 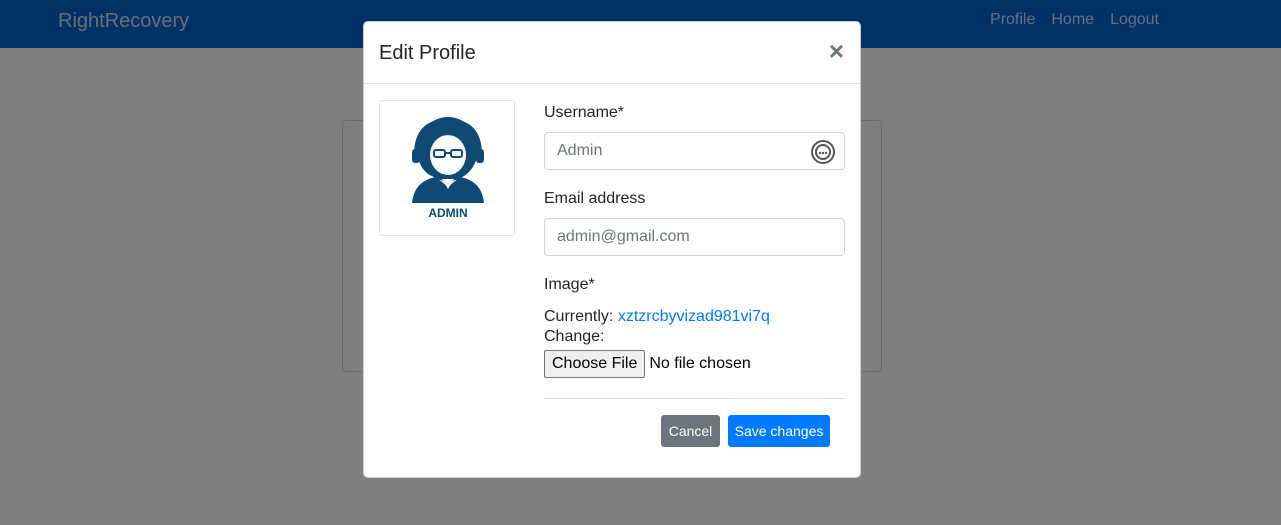 I want to click on currently-label: Currently:, so click(x=579, y=316).